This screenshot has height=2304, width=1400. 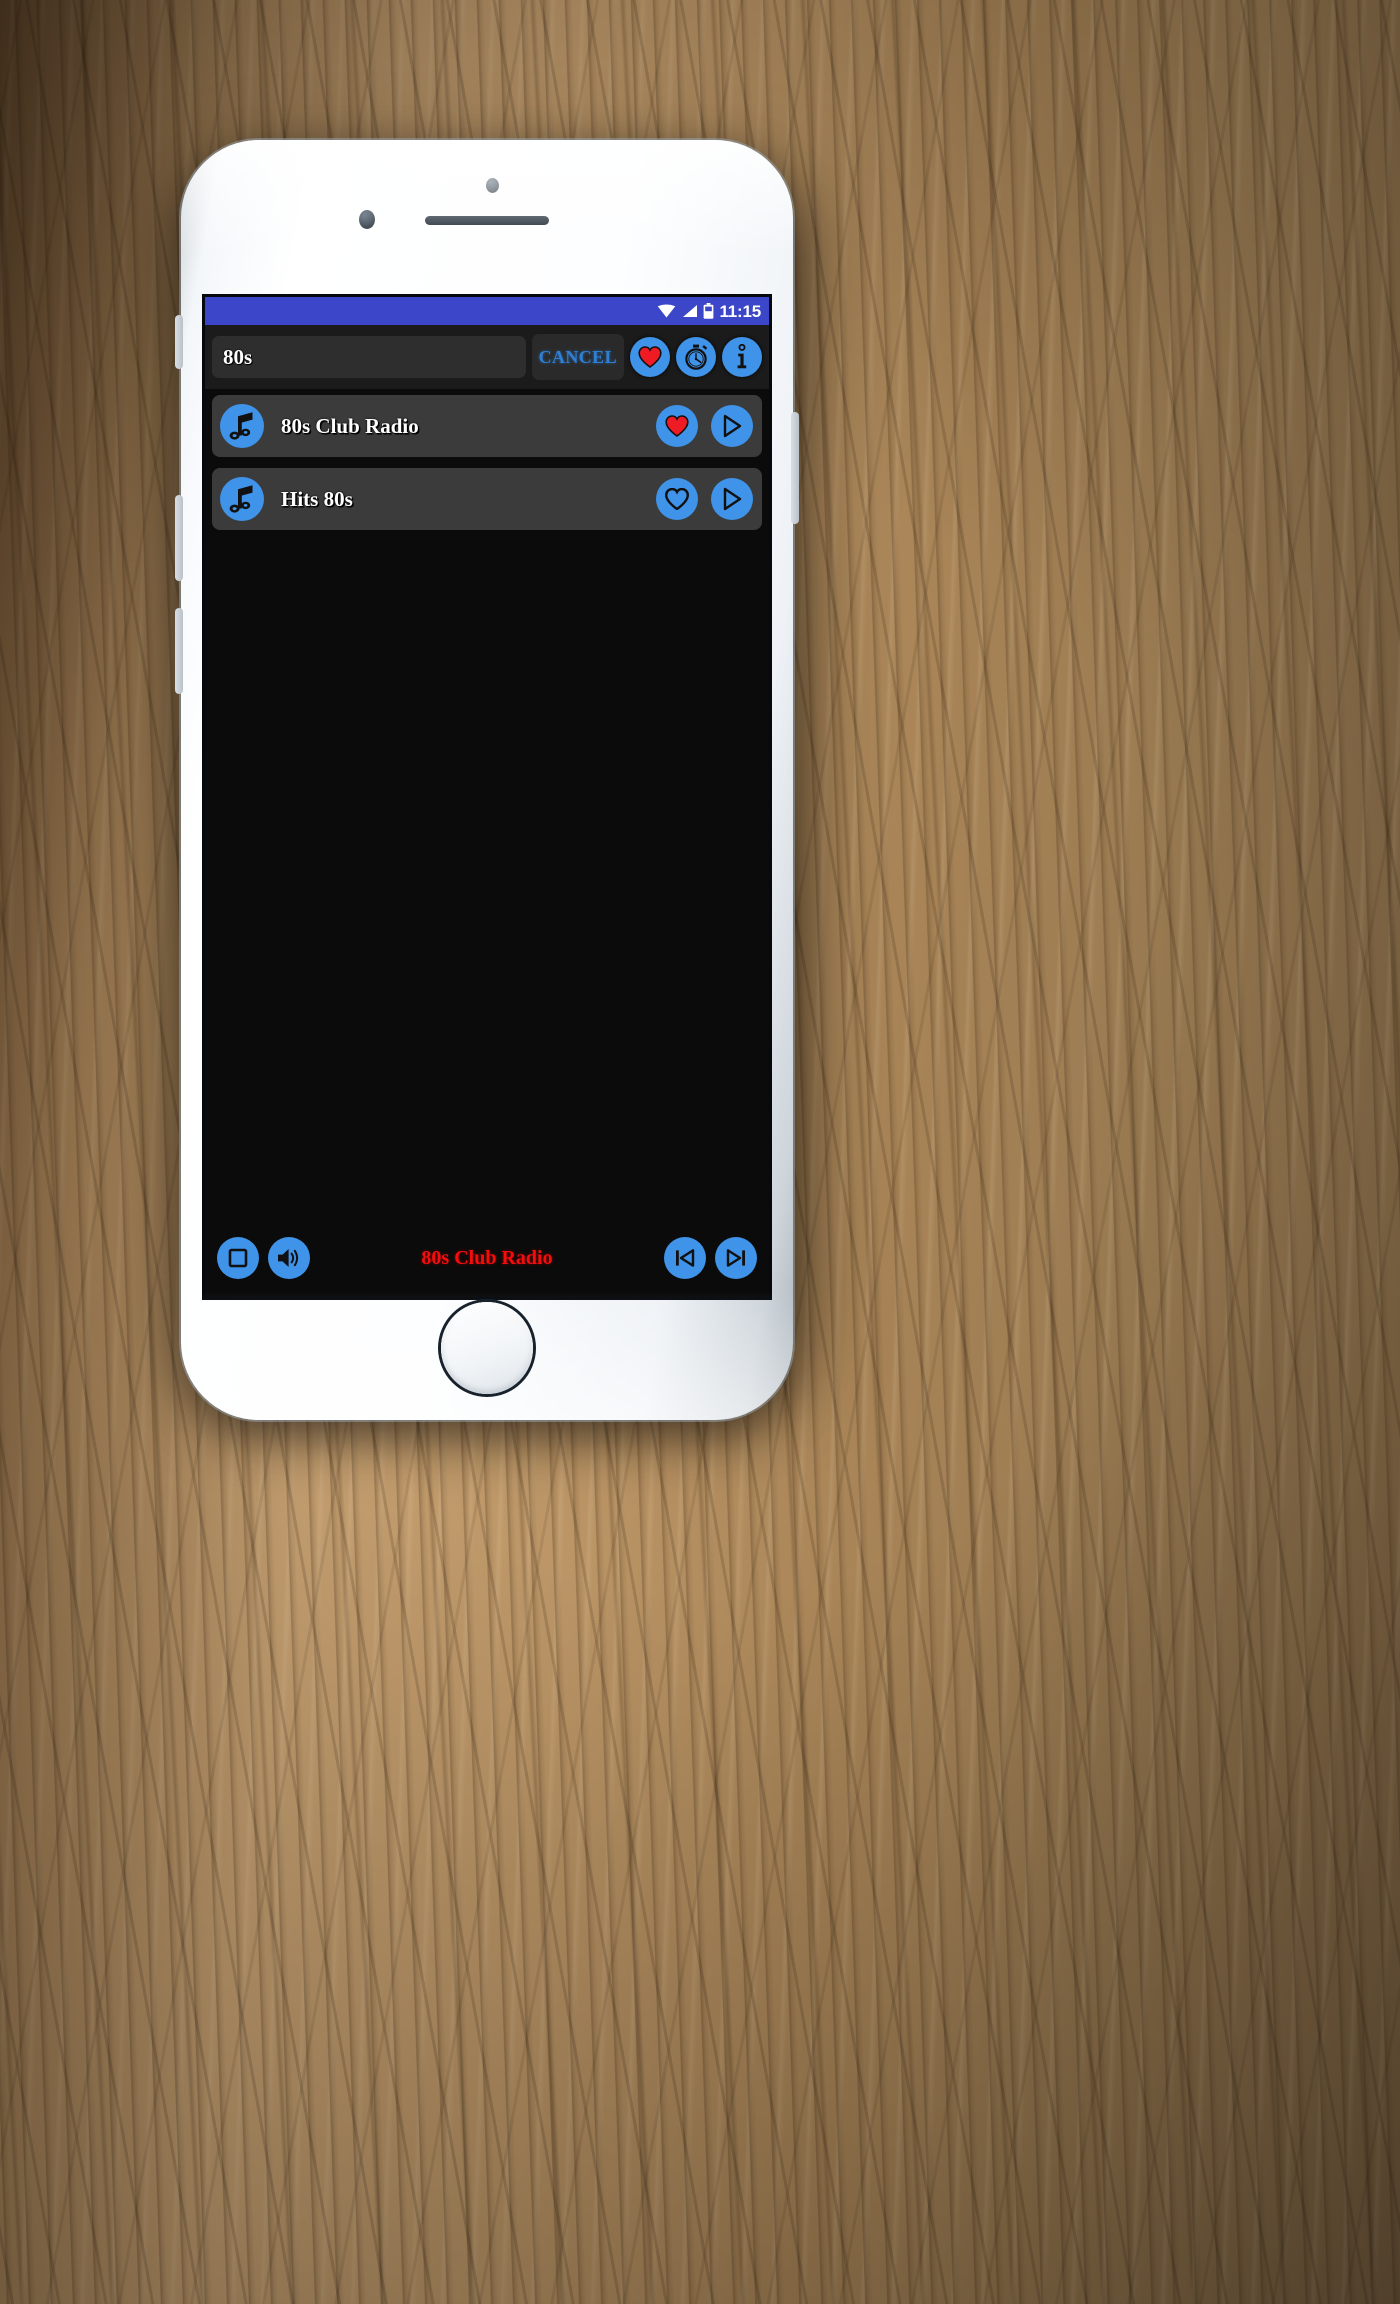 I want to click on search-input: 80s, so click(x=369, y=357).